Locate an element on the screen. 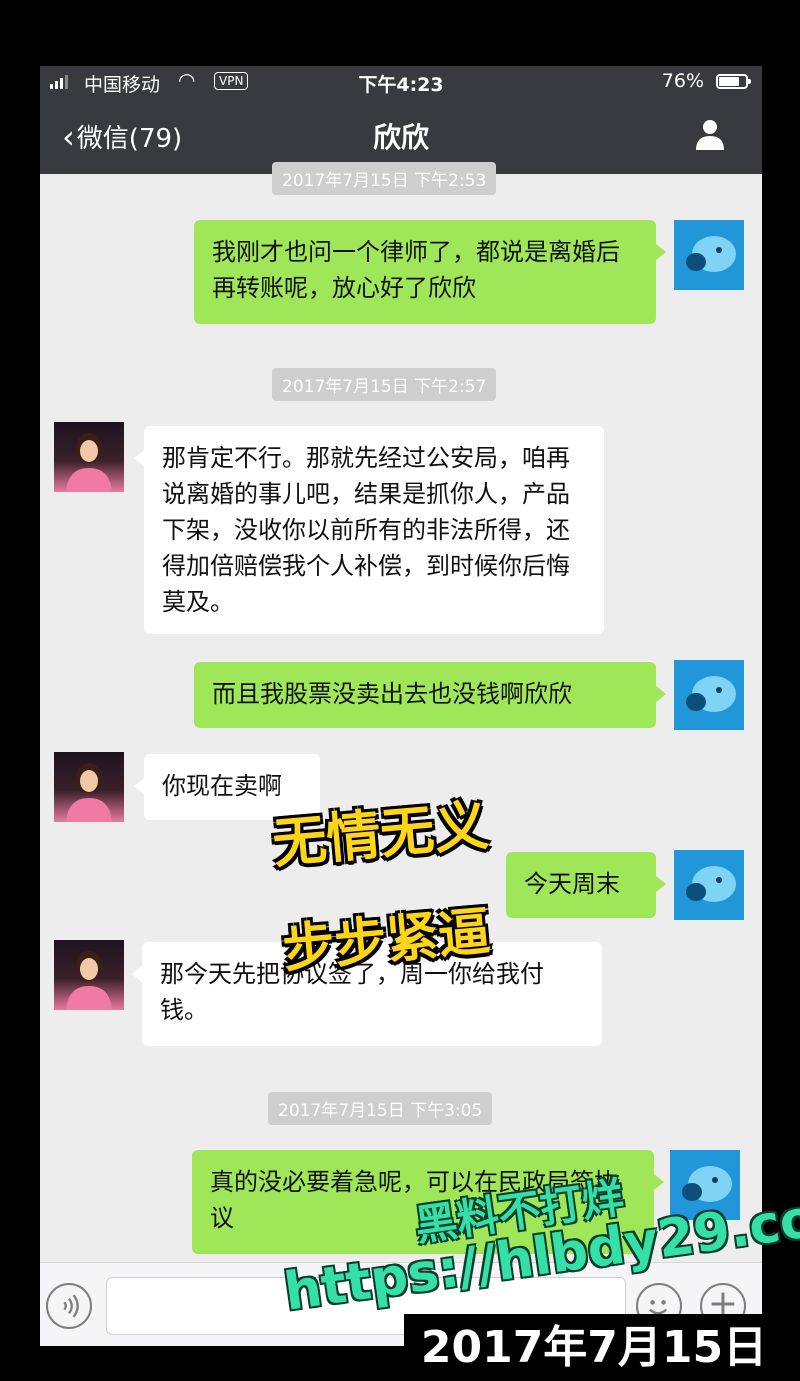 This screenshot has height=1381, width=800. battery-percent: 76% is located at coordinates (682, 81).